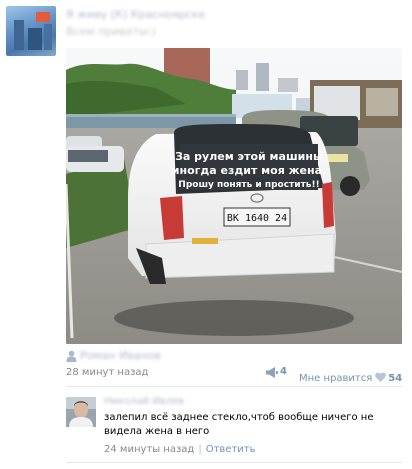 The image size is (412, 469). What do you see at coordinates (149, 449) in the screenshot?
I see `comment-time: 24 минуты назад` at bounding box center [149, 449].